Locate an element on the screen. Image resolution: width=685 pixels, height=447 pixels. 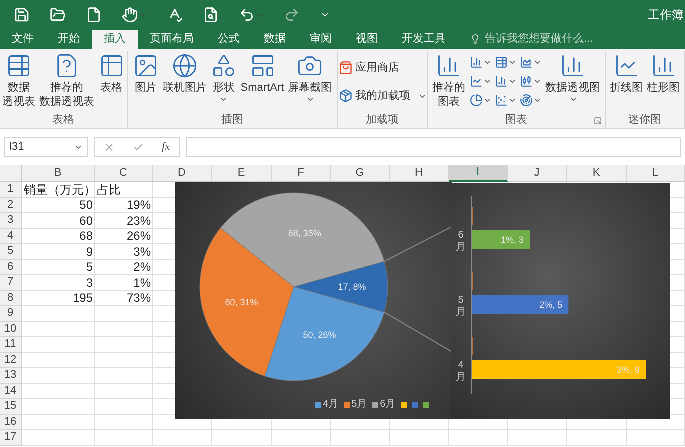
dialog-launcher-icon is located at coordinates (598, 121).